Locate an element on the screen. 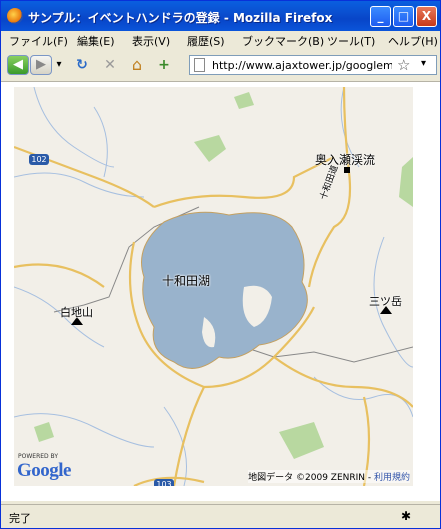  lake-label: 十和田湖 is located at coordinates (186, 281).